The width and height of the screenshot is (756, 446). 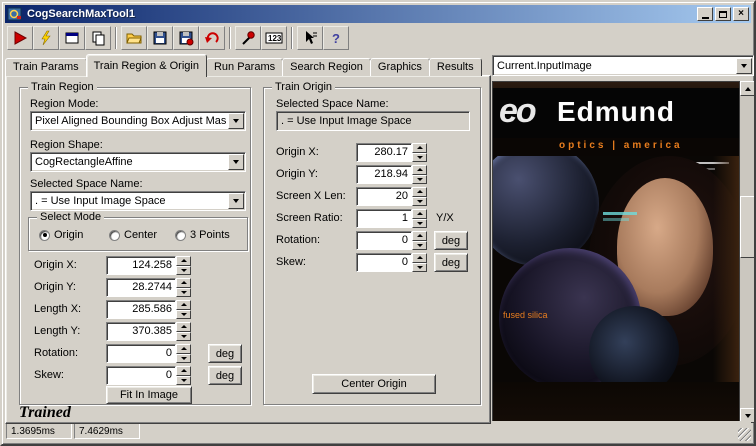 I want to click on origin-y-field: 28.2744, so click(x=148, y=287).